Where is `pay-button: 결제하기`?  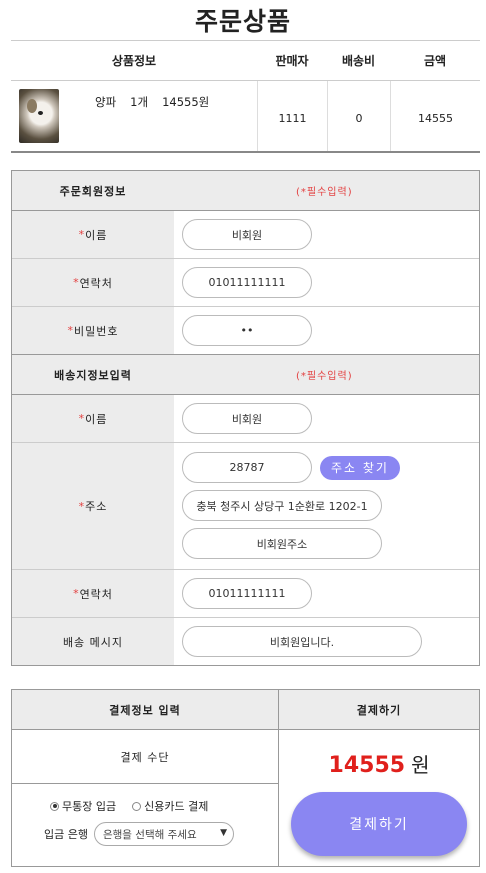
pay-button: 결제하기 is located at coordinates (379, 824).